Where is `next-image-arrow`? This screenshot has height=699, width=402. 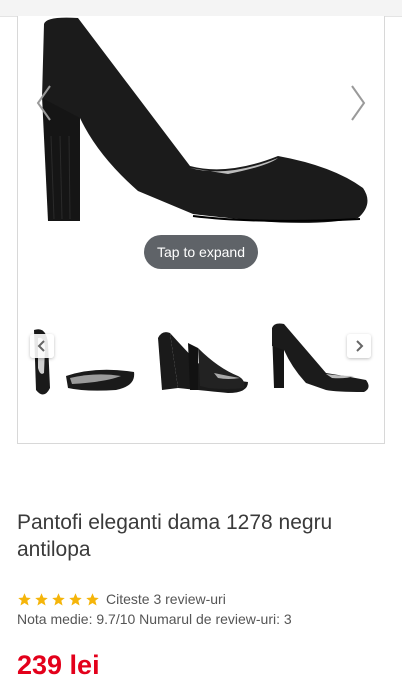
next-image-arrow is located at coordinates (357, 103).